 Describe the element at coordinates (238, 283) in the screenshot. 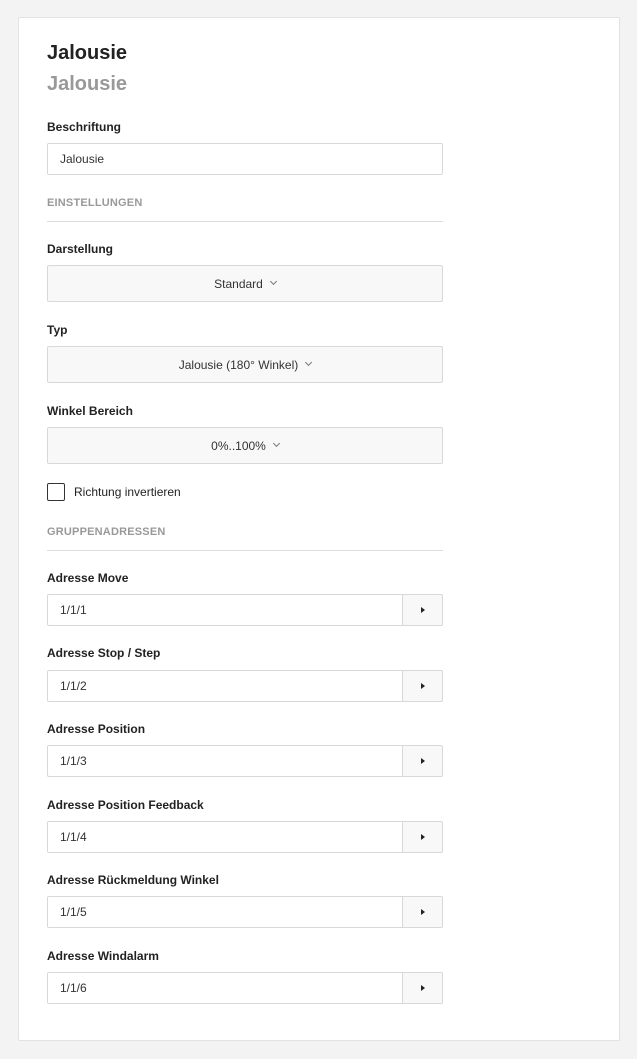

I see `darstellung-value: Standard` at that location.